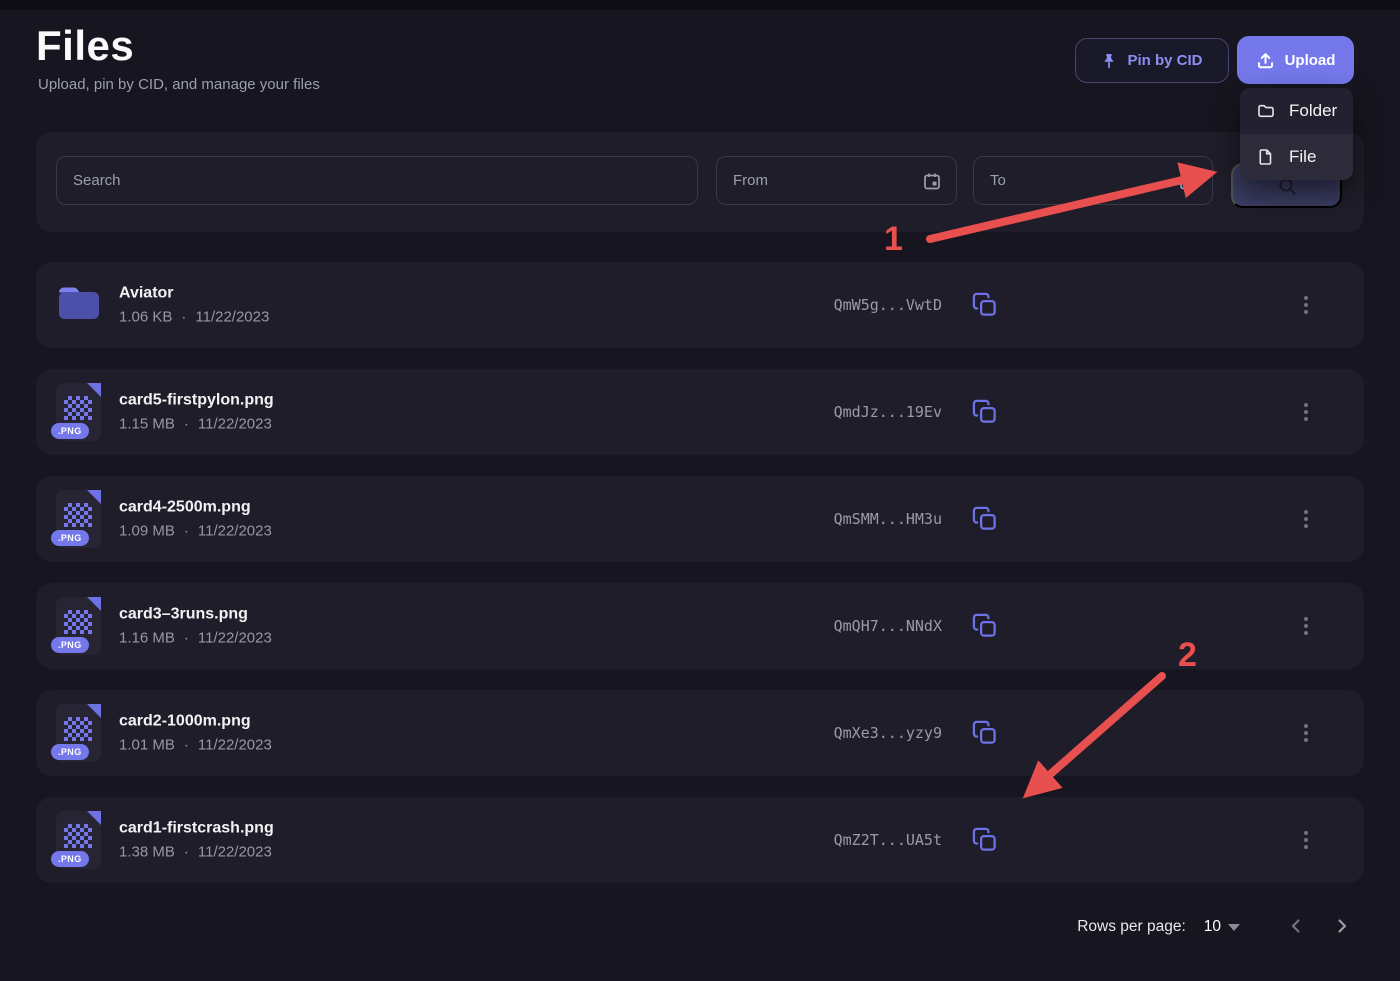  Describe the element at coordinates (1222, 927) in the screenshot. I see `rows-per-page-select: 10` at that location.